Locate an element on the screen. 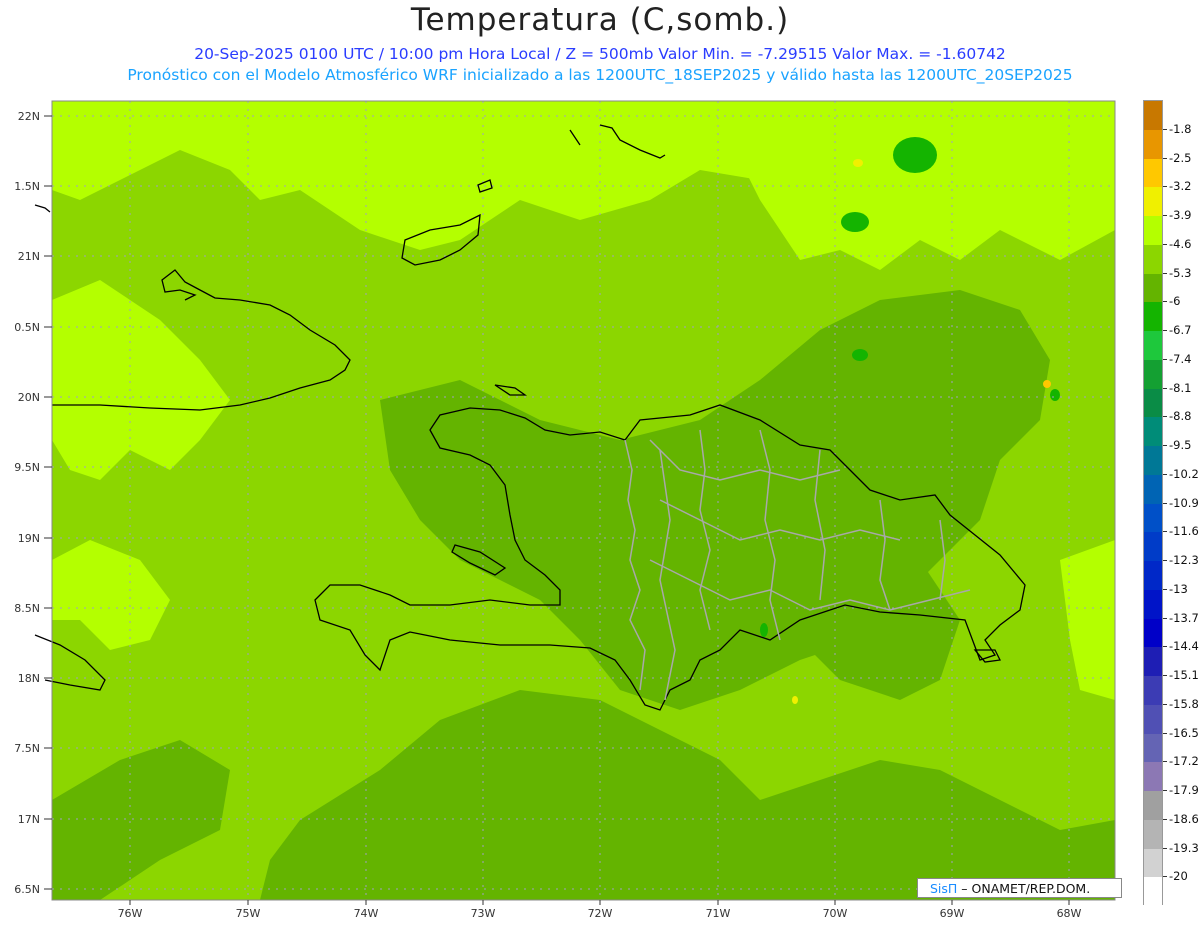 This screenshot has height=927, width=1200. credit-org: – ONAMET/REP.DOM. is located at coordinates (1024, 888).